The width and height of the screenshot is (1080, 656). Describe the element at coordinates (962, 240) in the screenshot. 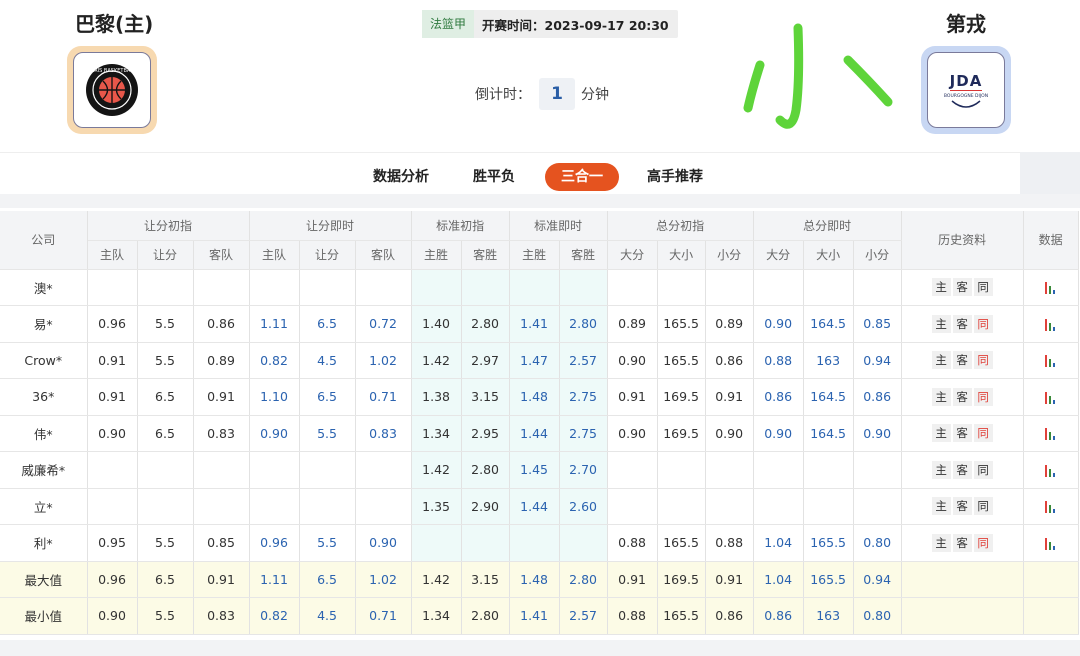

I see `history-header: 历史资料` at that location.